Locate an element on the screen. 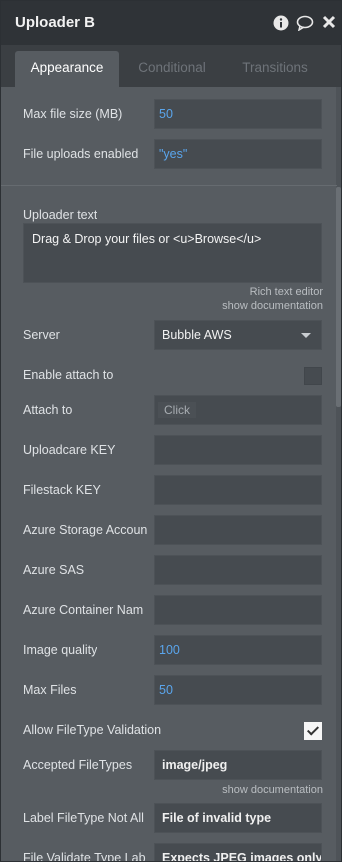  max-files-label: Max Files is located at coordinates (50, 690).